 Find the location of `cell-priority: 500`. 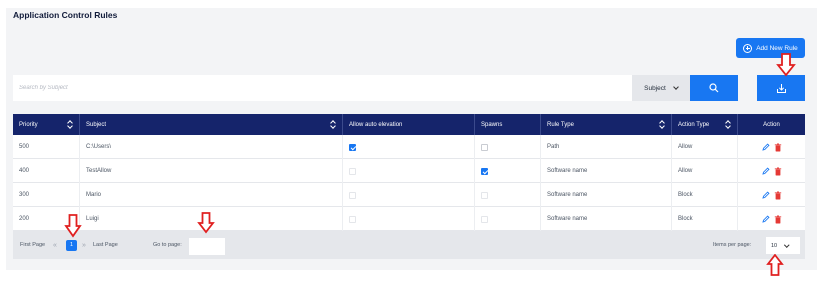

cell-priority: 500 is located at coordinates (46, 147).